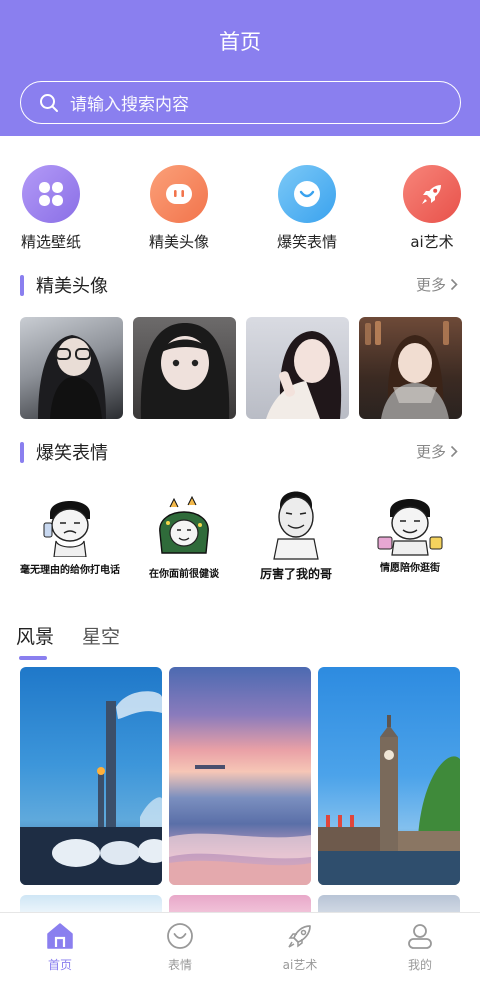 The image size is (480, 985). I want to click on meme-sticker: 毫无理由的给你打电话, so click(70, 535).